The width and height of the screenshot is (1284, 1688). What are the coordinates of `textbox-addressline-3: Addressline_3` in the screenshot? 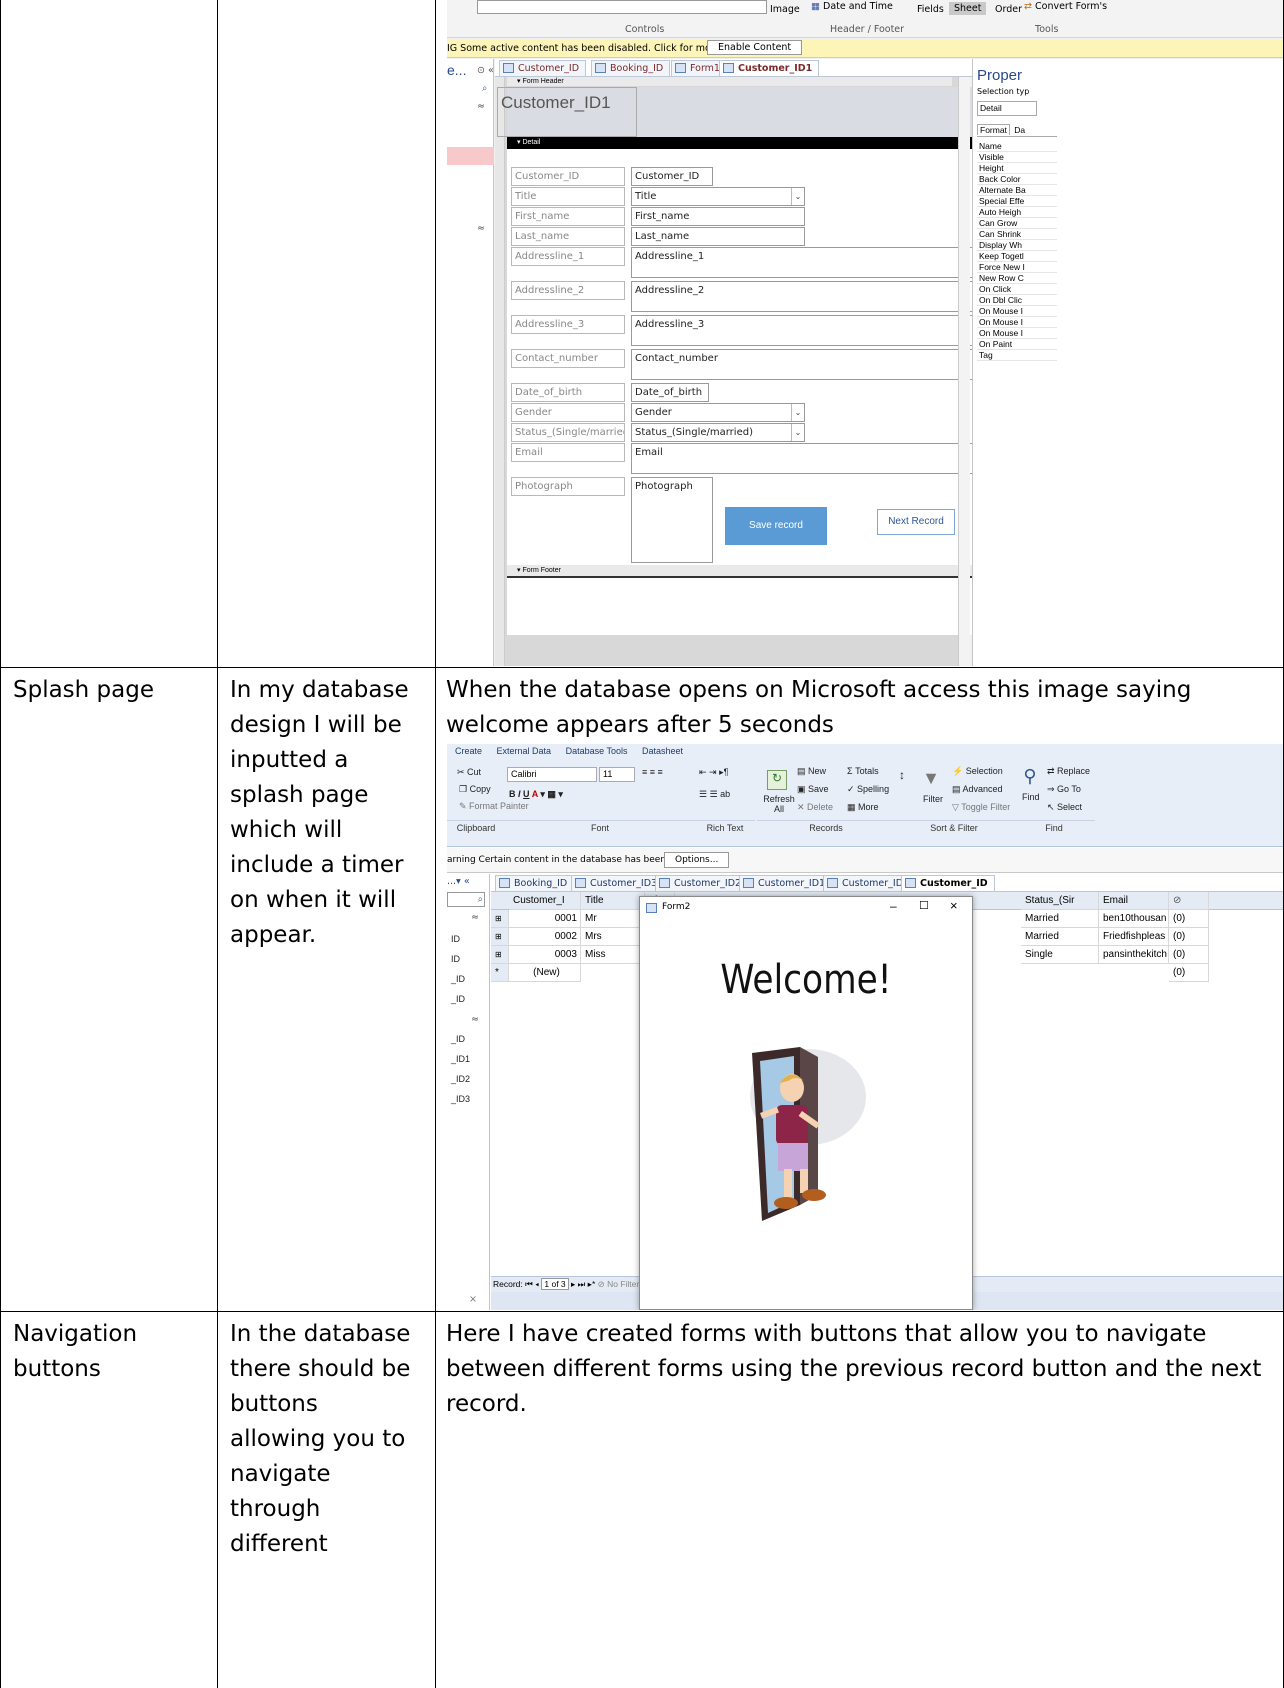 It's located at (803, 330).